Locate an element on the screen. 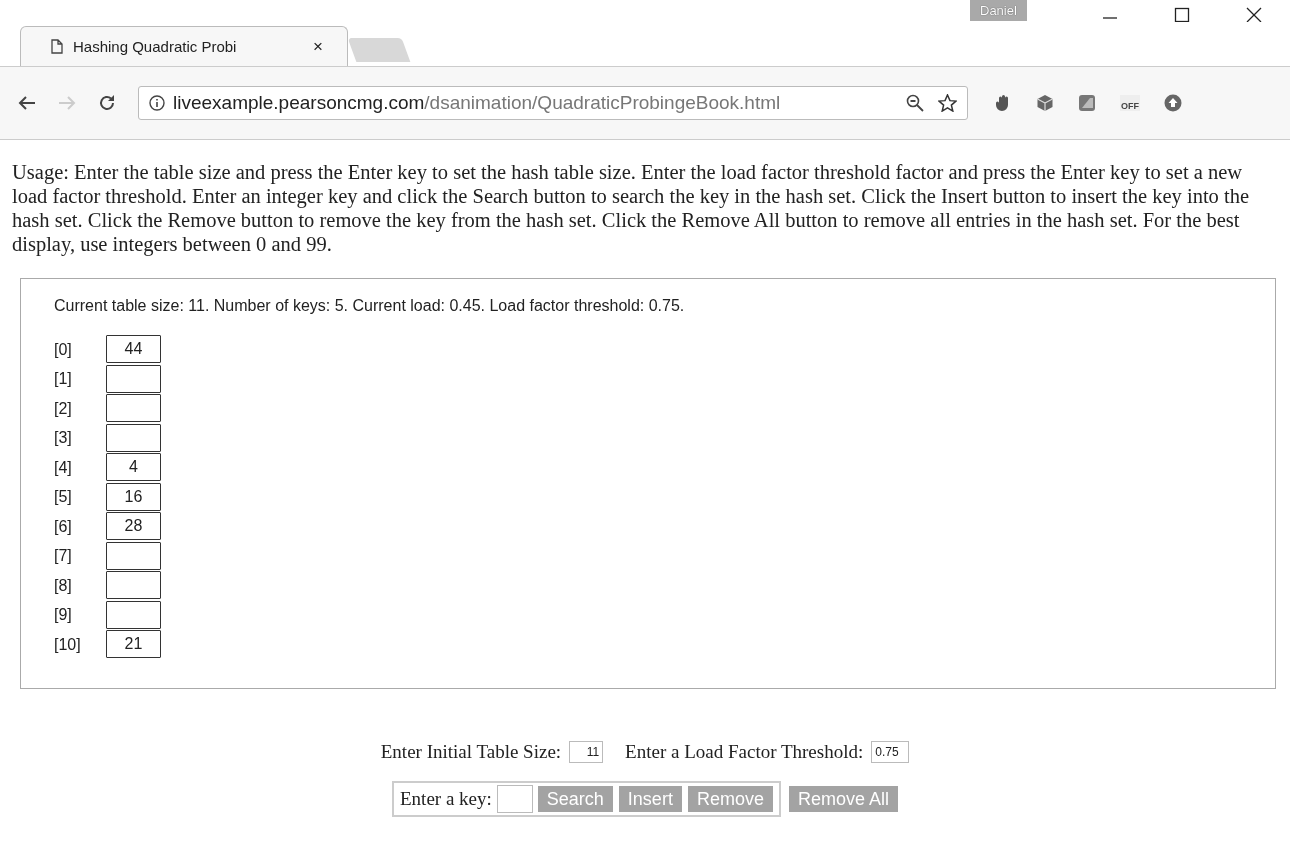 Image resolution: width=1290 pixels, height=862 pixels. page-icon is located at coordinates (57, 46).